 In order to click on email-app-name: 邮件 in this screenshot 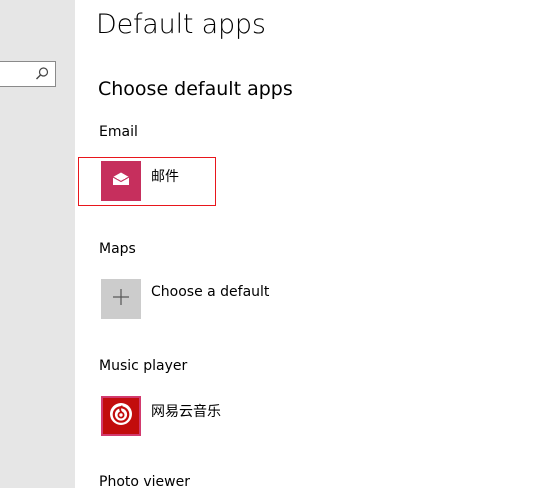, I will do `click(165, 177)`.